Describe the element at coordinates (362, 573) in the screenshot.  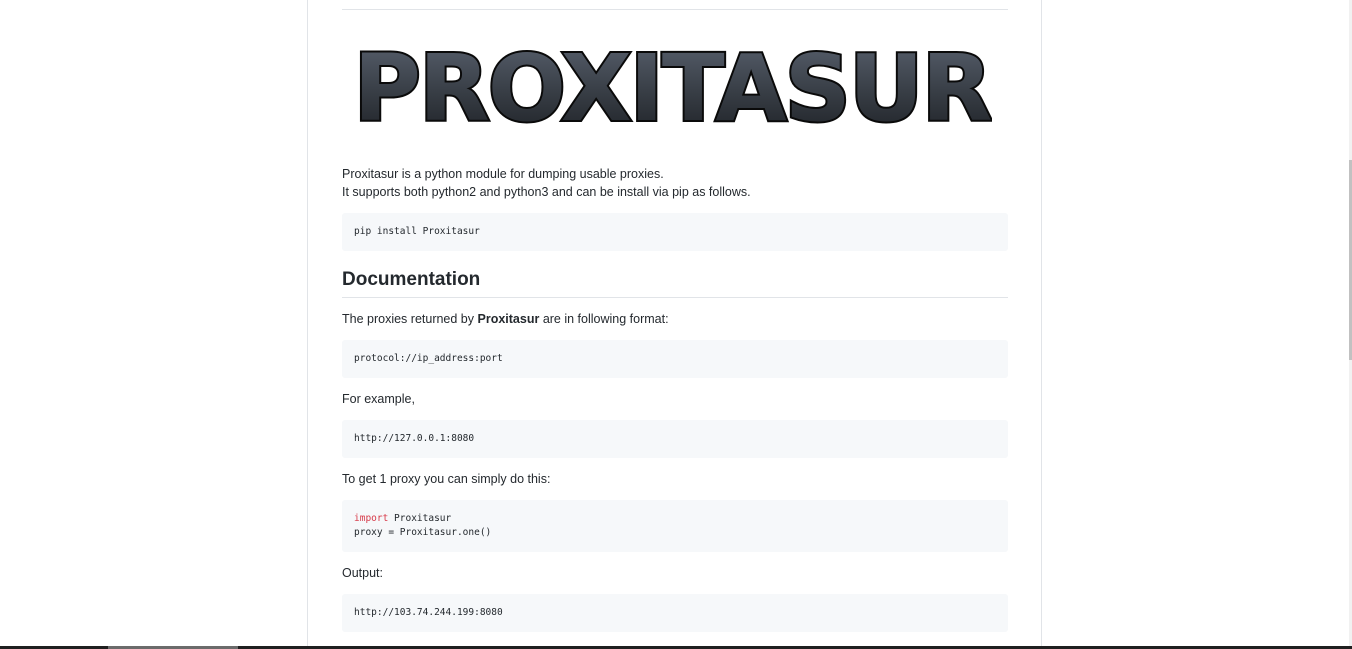
I see `output-label: Output:` at that location.